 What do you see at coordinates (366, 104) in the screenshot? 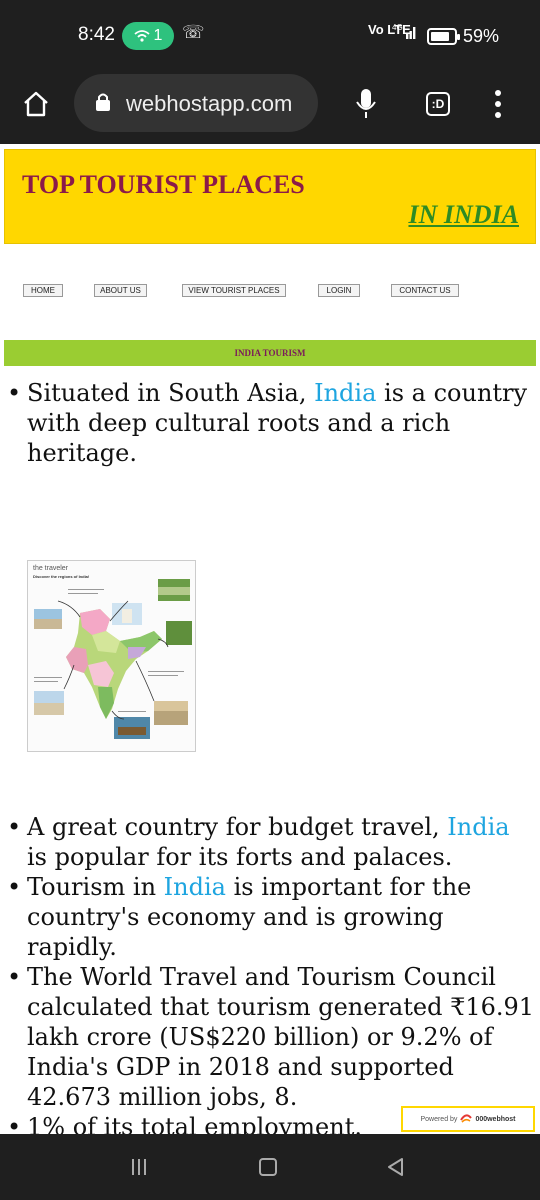
I see `microphone-icon` at bounding box center [366, 104].